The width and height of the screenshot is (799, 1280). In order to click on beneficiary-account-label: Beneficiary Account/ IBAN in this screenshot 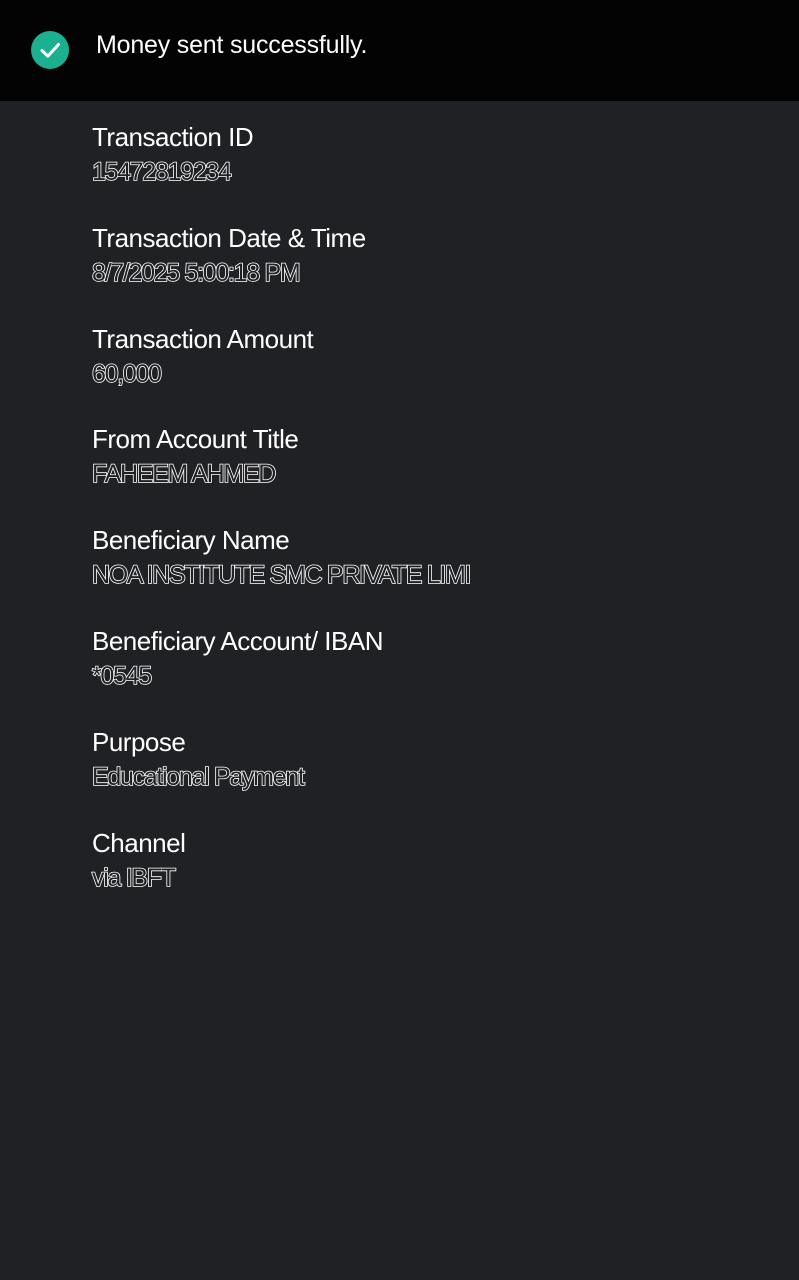, I will do `click(237, 640)`.